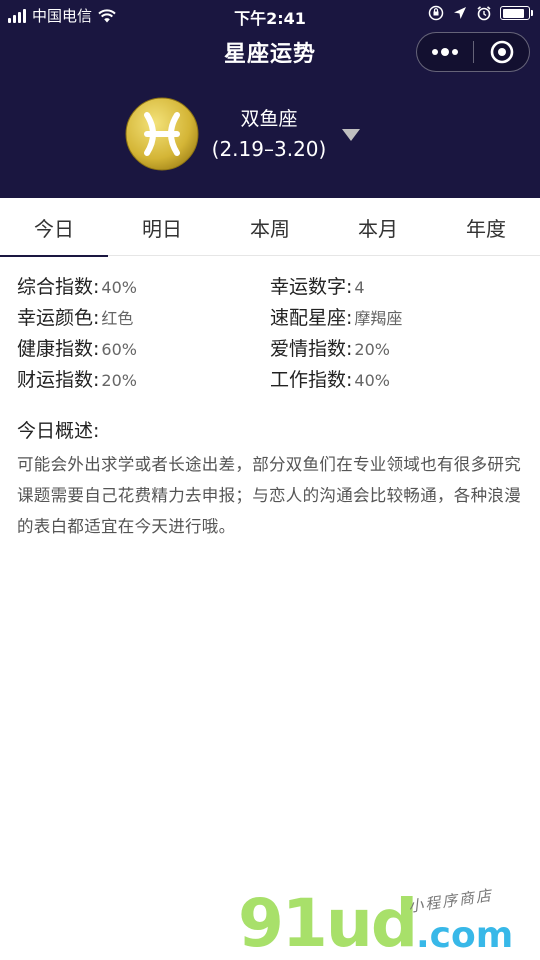  Describe the element at coordinates (486, 227) in the screenshot. I see `tab-year: 年度` at that location.